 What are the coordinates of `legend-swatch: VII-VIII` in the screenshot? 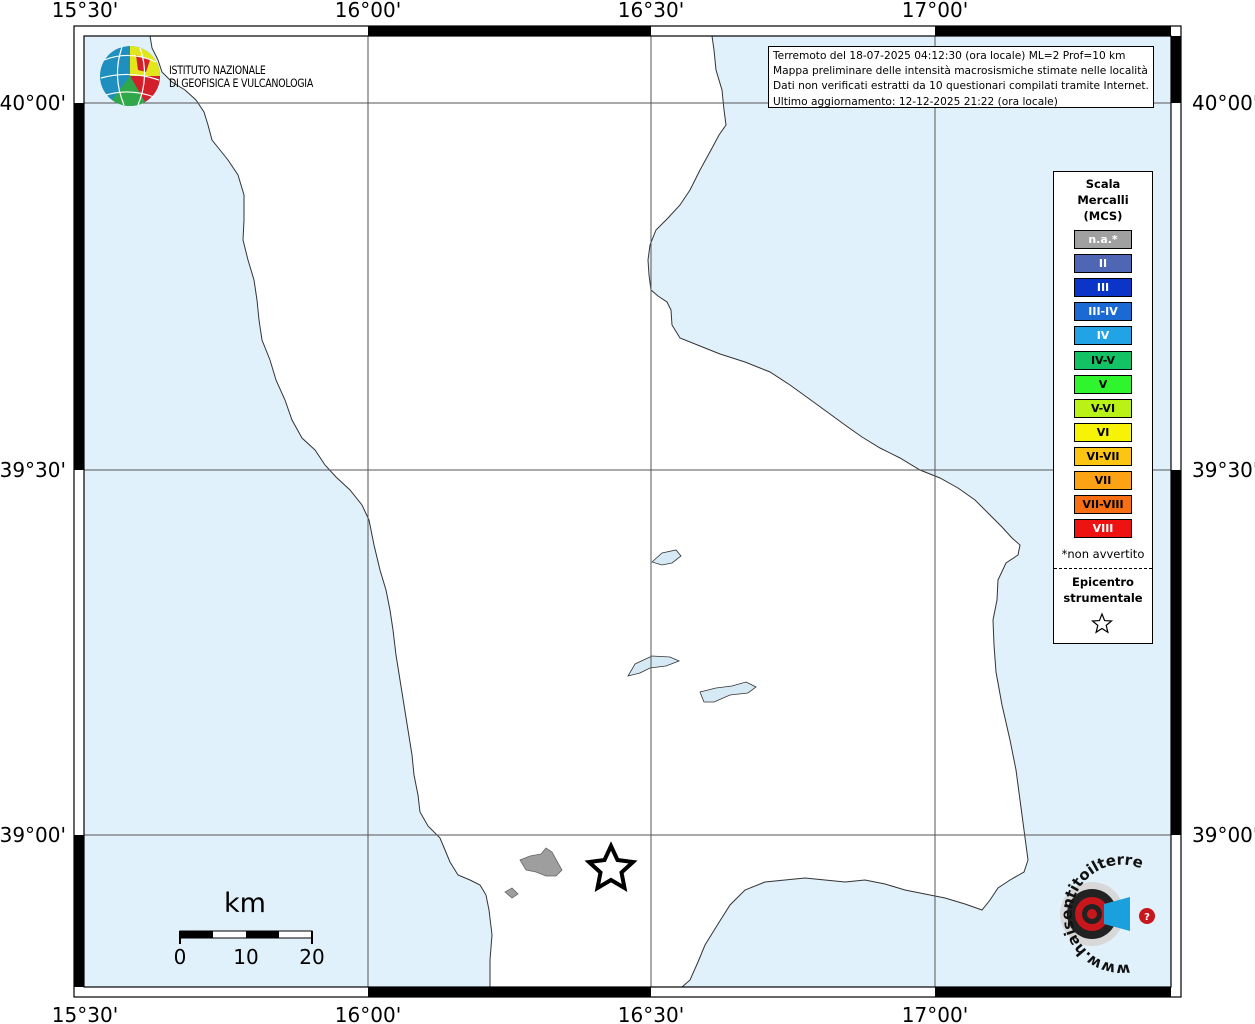 It's located at (1103, 505).